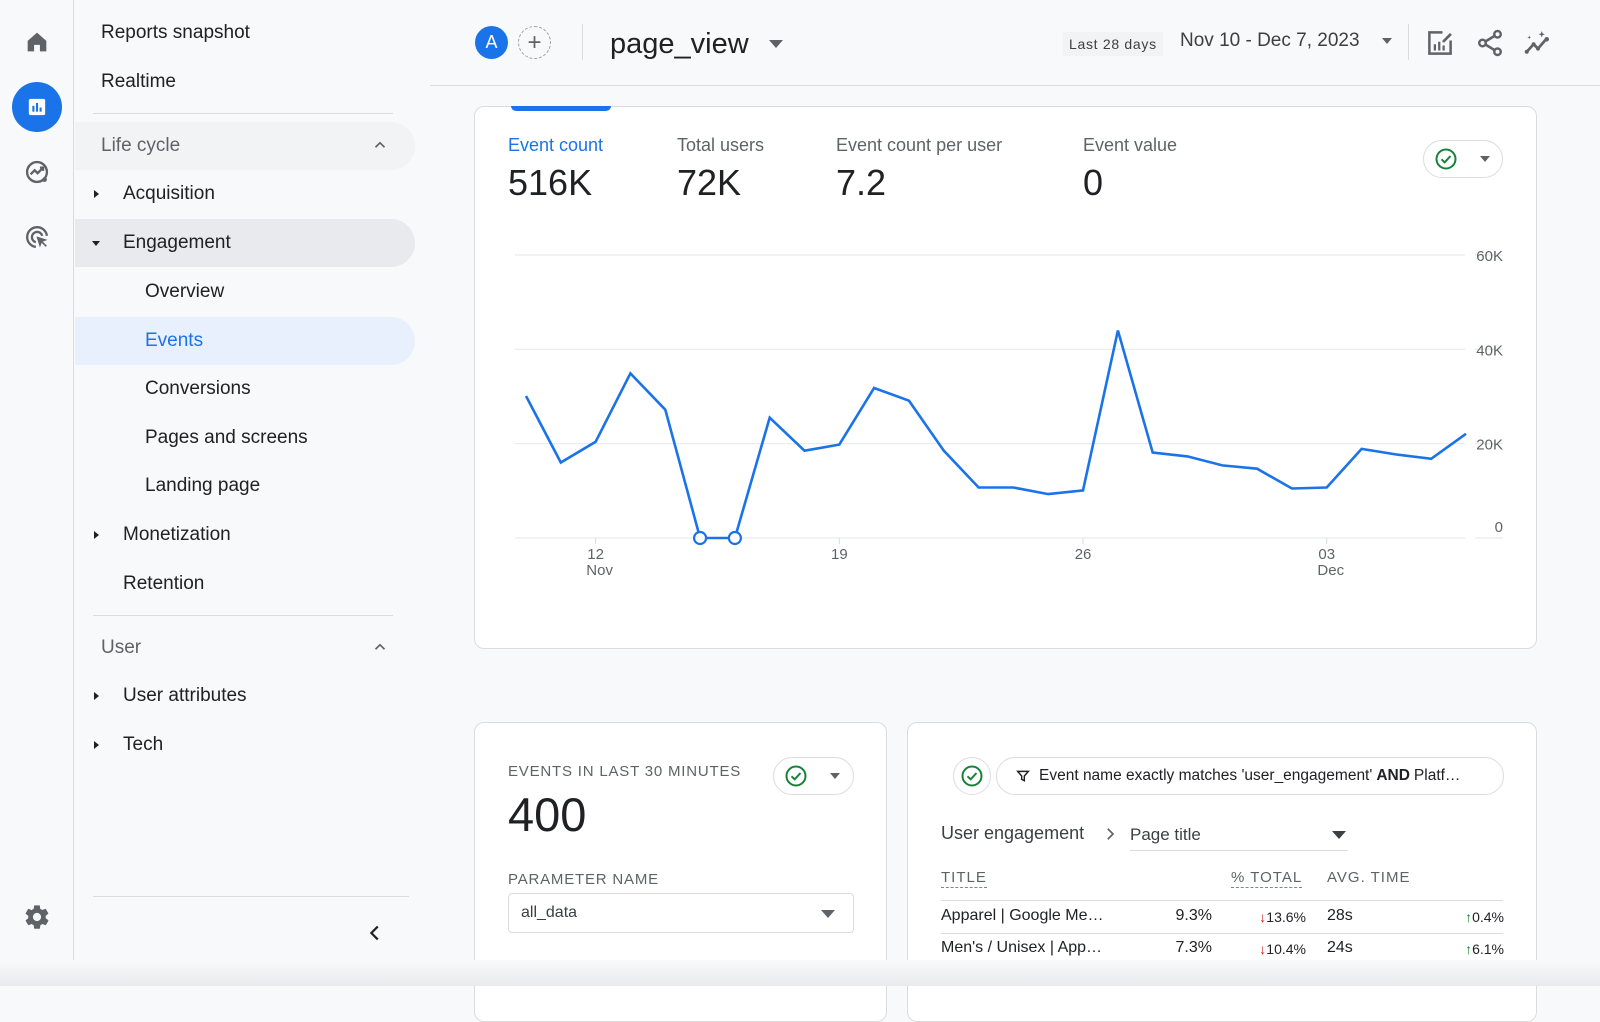  I want to click on data-quality-button, so click(972, 776).